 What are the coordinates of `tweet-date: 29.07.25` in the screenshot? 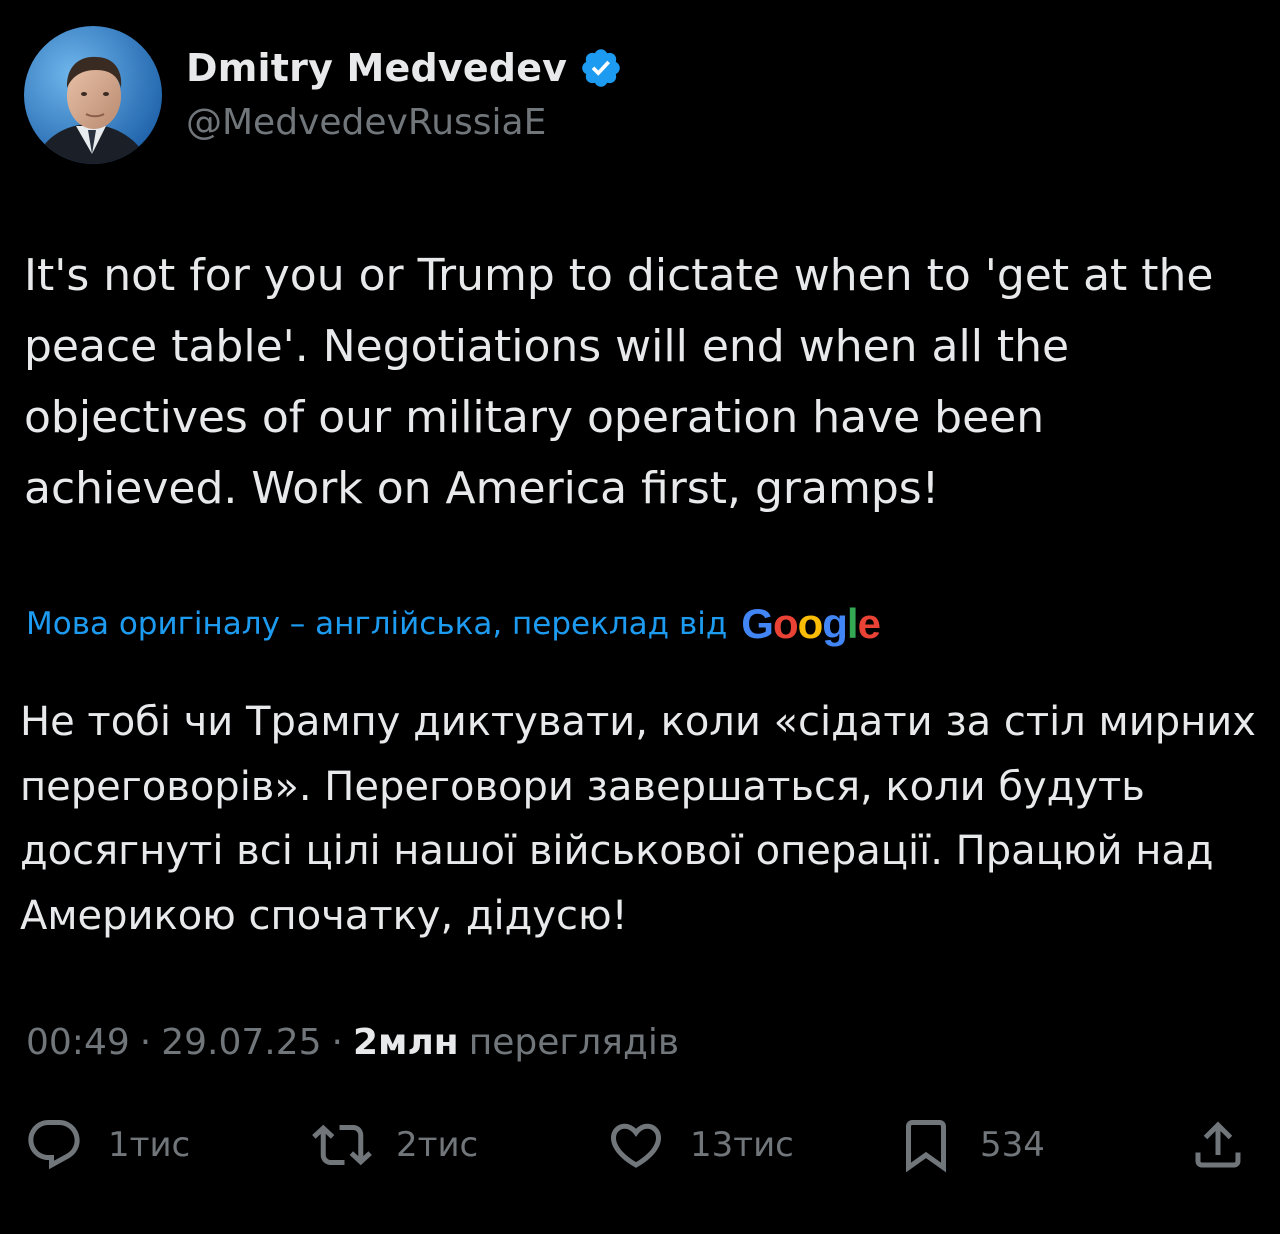 It's located at (241, 1042).